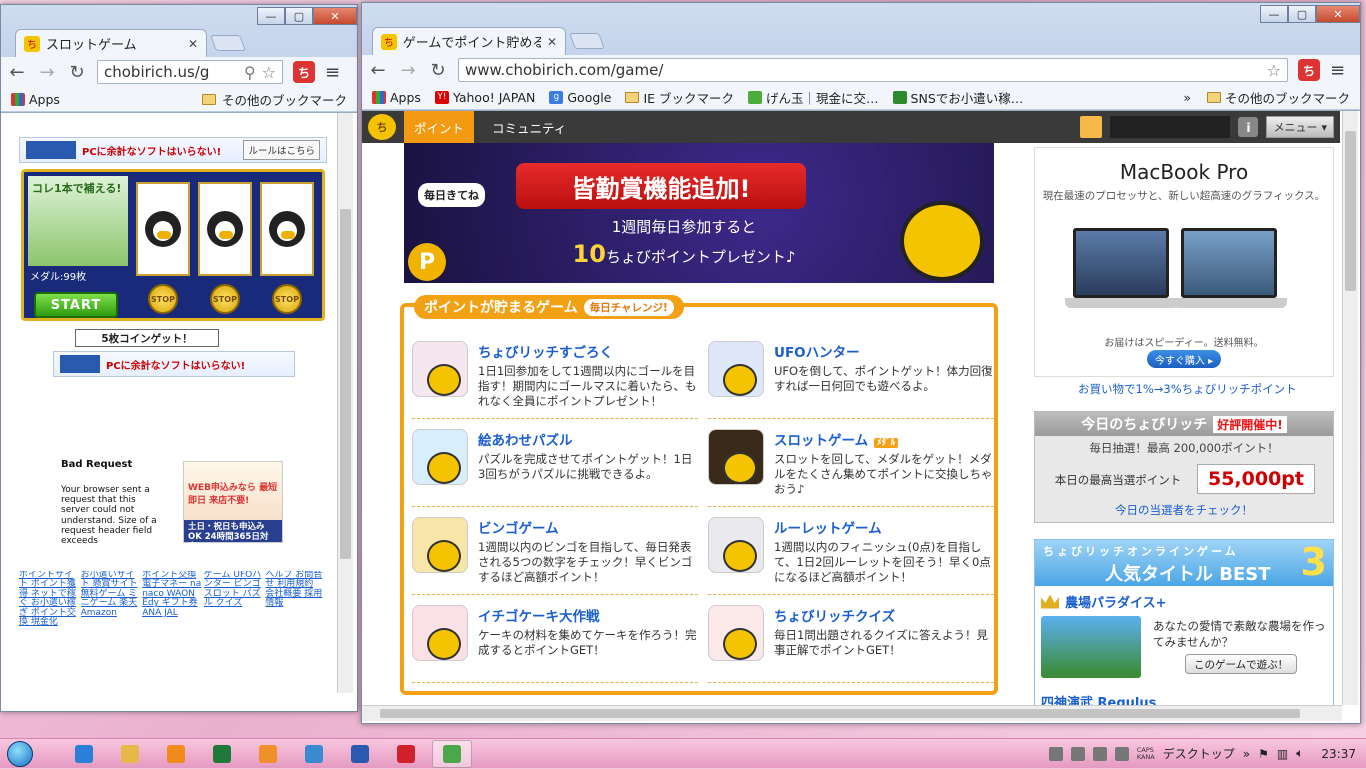 This screenshot has height=769, width=1366. What do you see at coordinates (1199, 753) in the screenshot?
I see `desktop-toolbar: デスクトップ` at bounding box center [1199, 753].